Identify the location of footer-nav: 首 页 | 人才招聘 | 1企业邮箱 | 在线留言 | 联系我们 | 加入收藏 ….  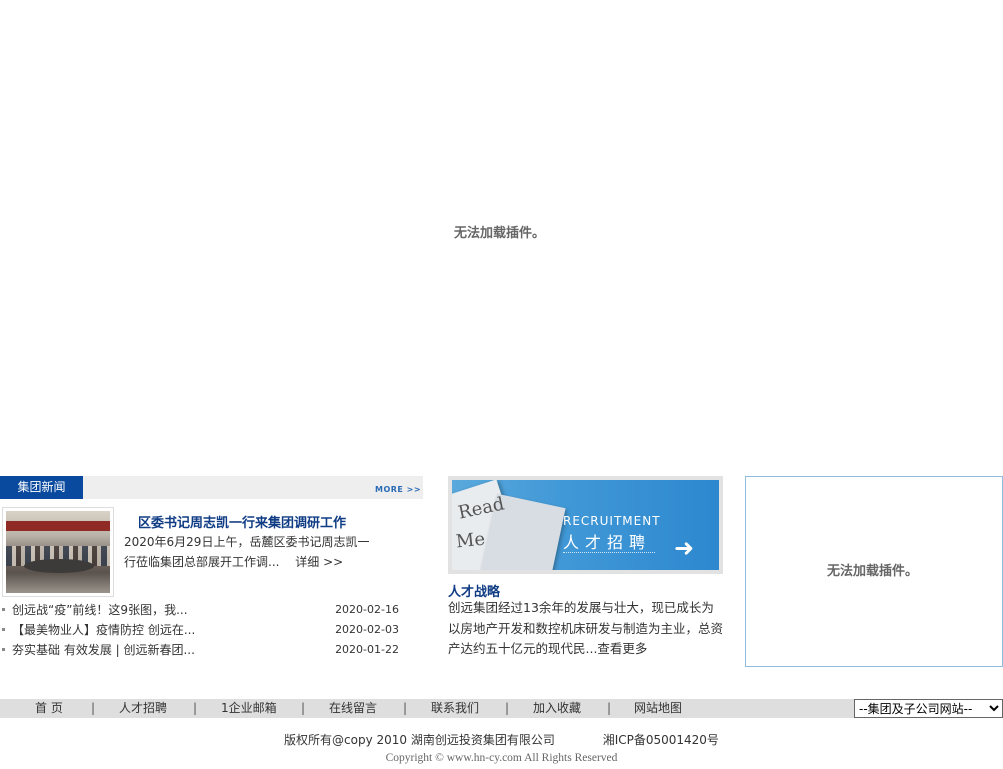
(501, 708).